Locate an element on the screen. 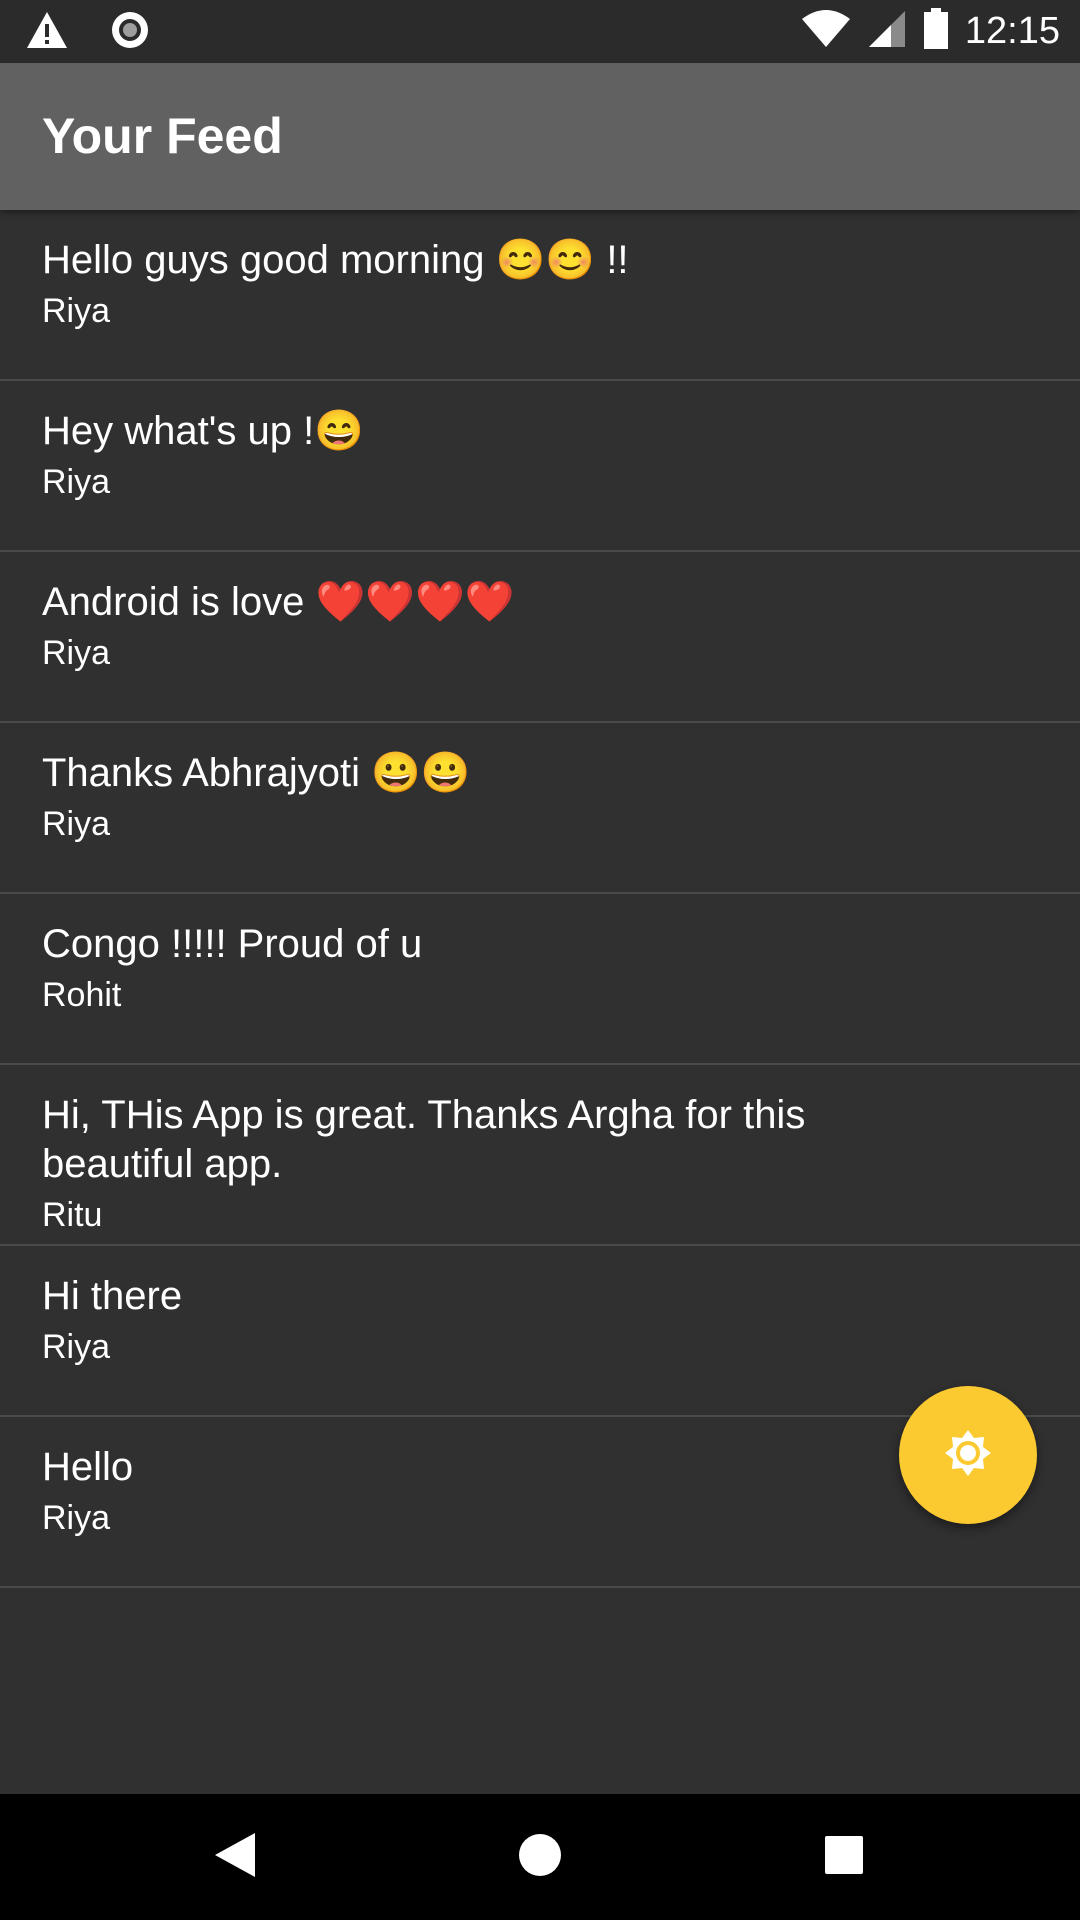 This screenshot has width=1080, height=1920. feed-author: Ritu is located at coordinates (72, 1215).